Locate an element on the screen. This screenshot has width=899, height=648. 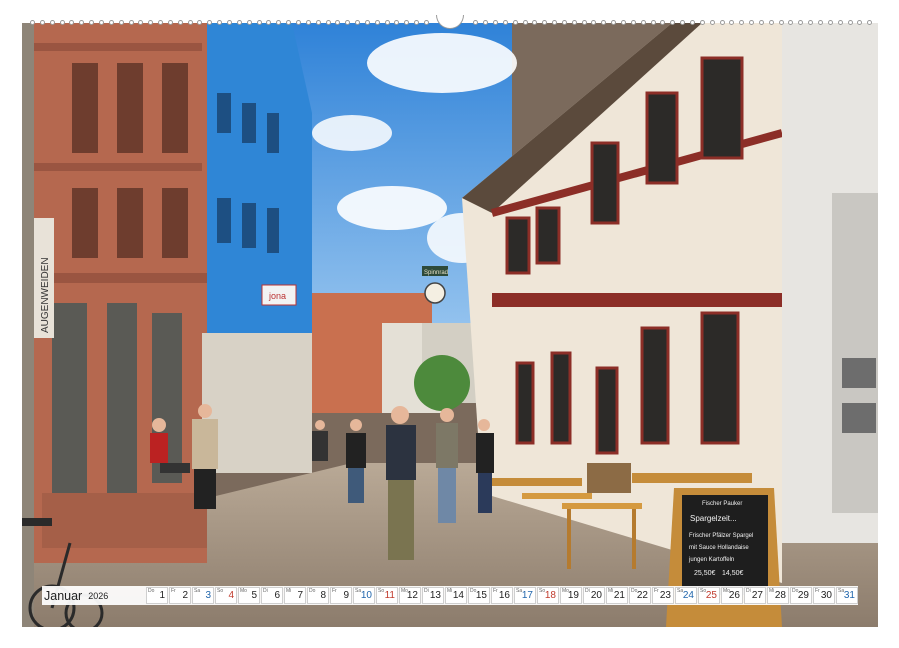
calendar-day: Mi14 is located at coordinates (456, 595).